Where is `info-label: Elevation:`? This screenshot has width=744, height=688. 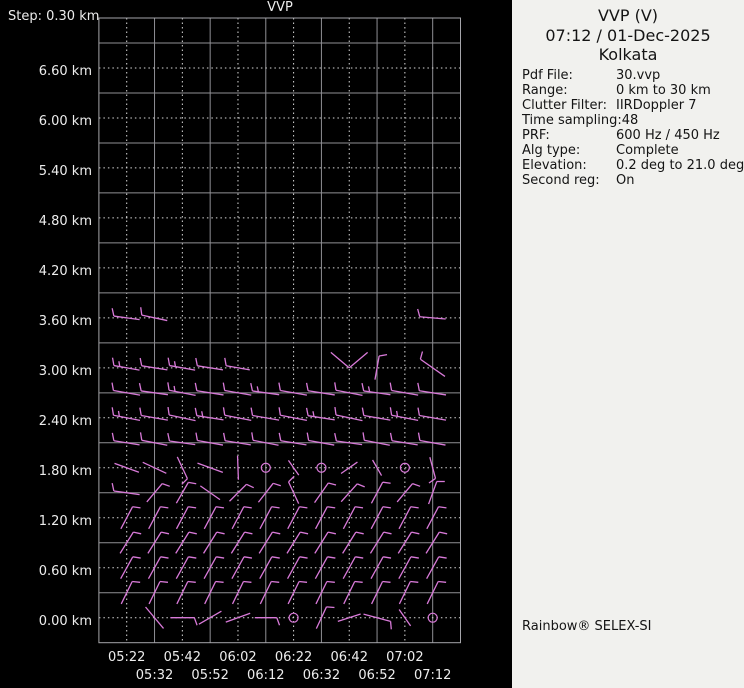 info-label: Elevation: is located at coordinates (554, 165).